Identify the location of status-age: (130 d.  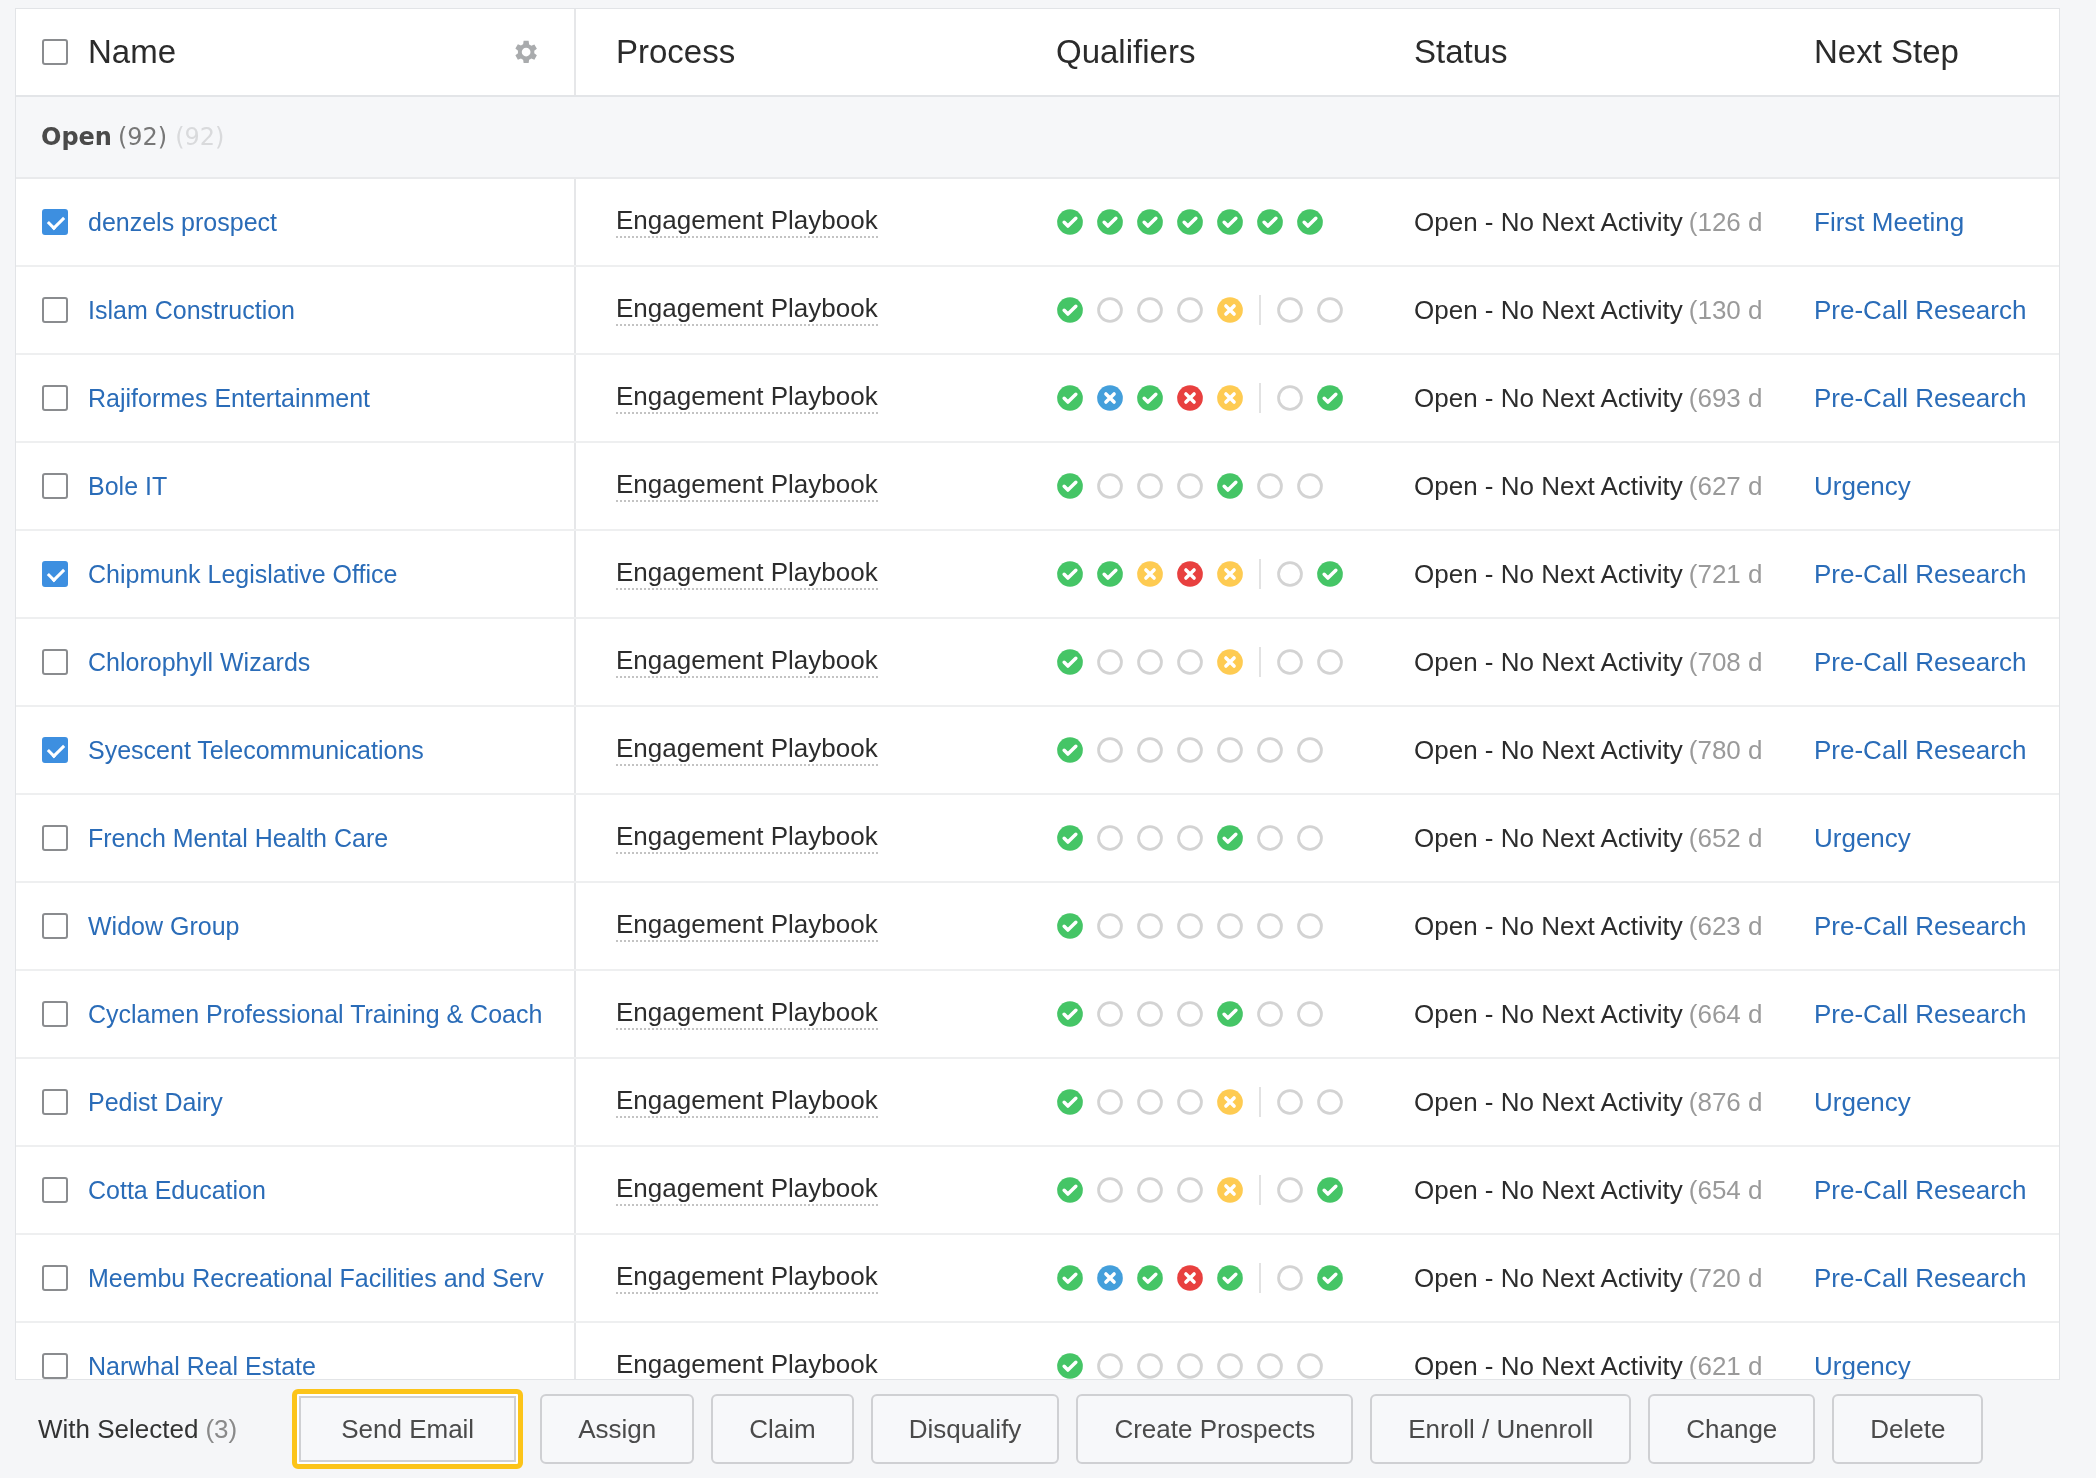
(1725, 310).